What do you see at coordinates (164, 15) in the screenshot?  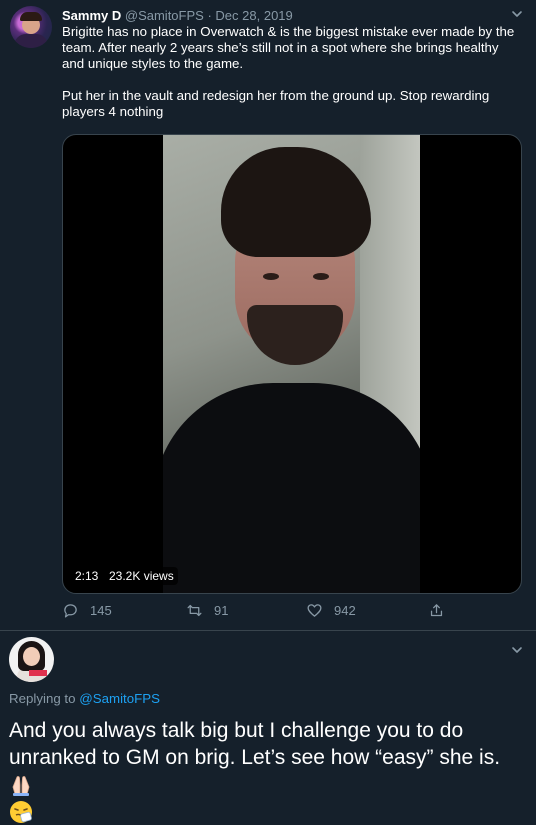 I see `author-handle: @SamitoFPS` at bounding box center [164, 15].